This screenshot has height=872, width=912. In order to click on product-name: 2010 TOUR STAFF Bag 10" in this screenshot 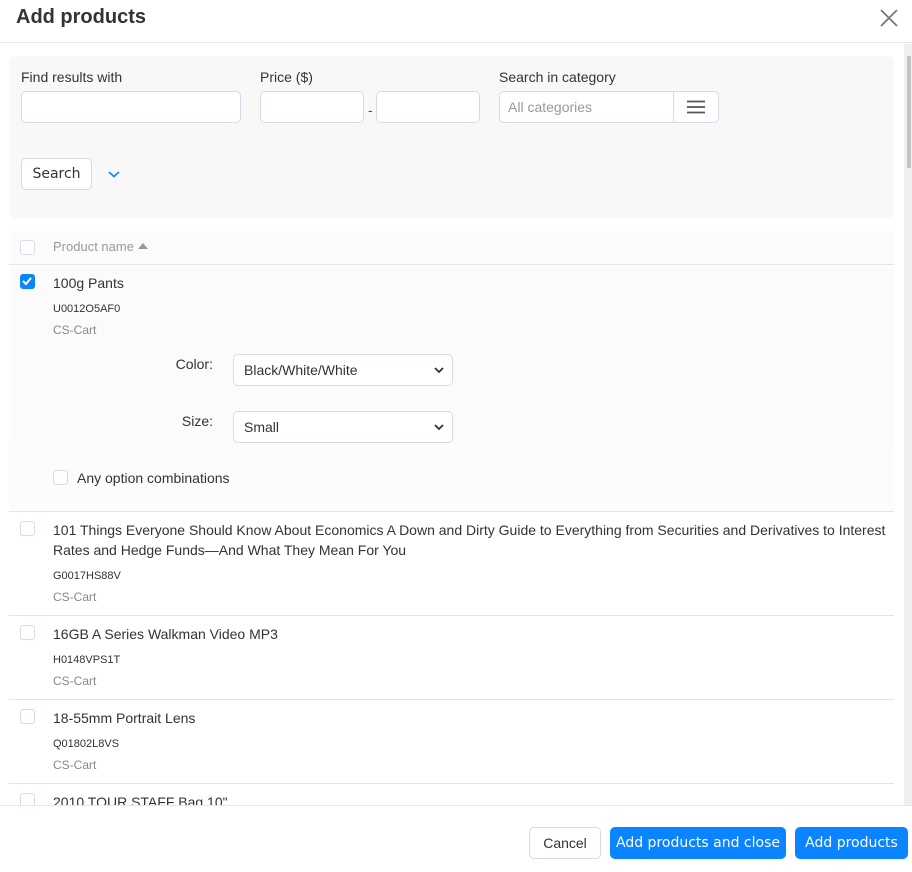, I will do `click(473, 798)`.